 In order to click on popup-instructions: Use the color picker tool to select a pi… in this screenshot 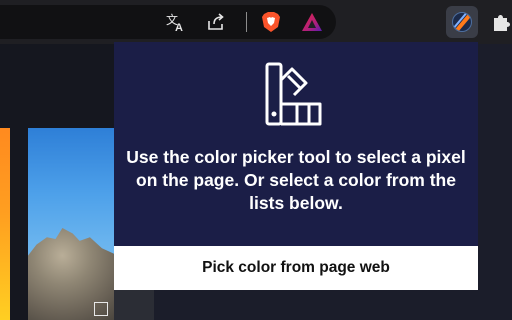, I will do `click(296, 180)`.